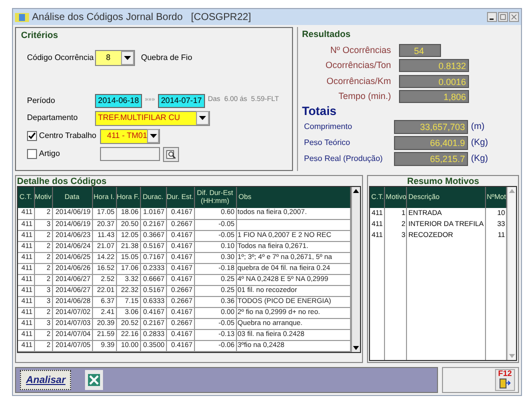 The width and height of the screenshot is (527, 403). I want to click on exit-button: F12, so click(505, 380).